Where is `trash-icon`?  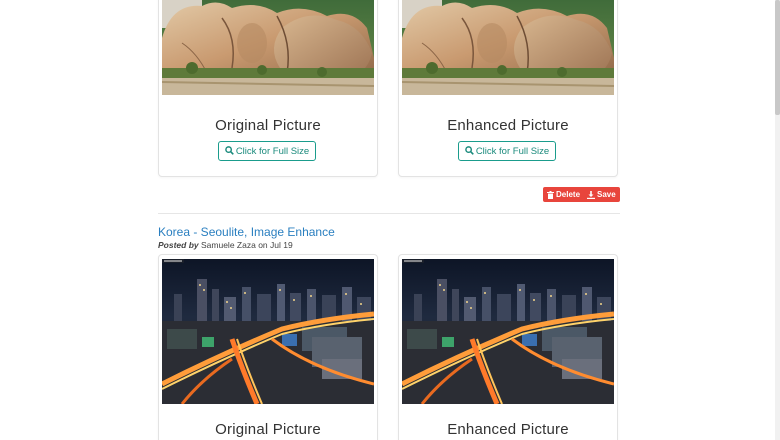 trash-icon is located at coordinates (550, 195).